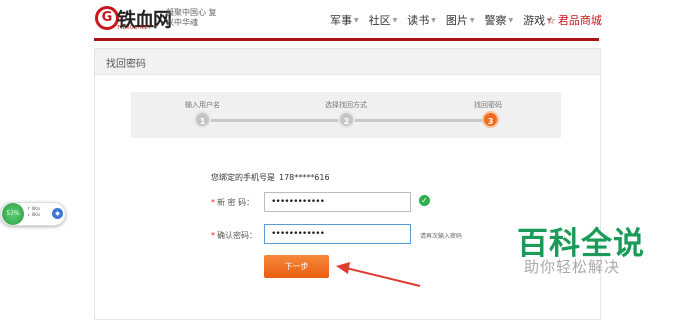  What do you see at coordinates (551, 20) in the screenshot?
I see `star-icon: ☆` at bounding box center [551, 20].